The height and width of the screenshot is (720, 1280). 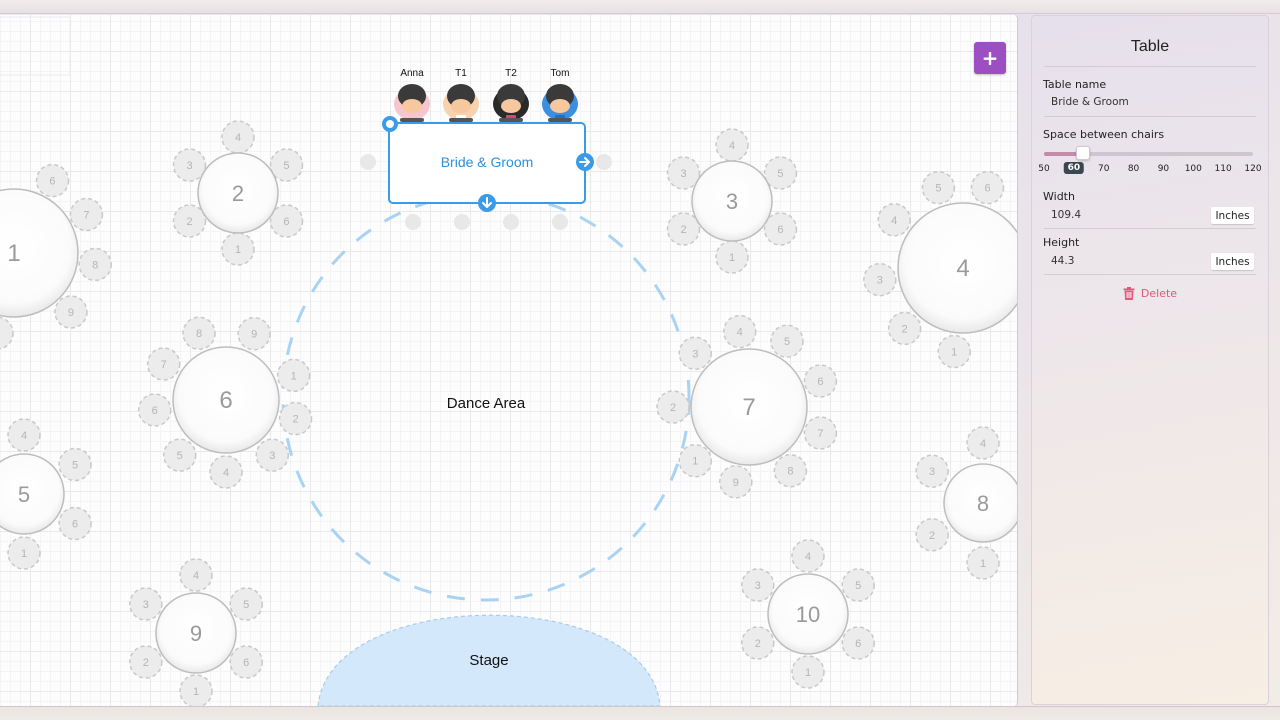 What do you see at coordinates (1223, 169) in the screenshot?
I see `spacing-tick: 110` at bounding box center [1223, 169].